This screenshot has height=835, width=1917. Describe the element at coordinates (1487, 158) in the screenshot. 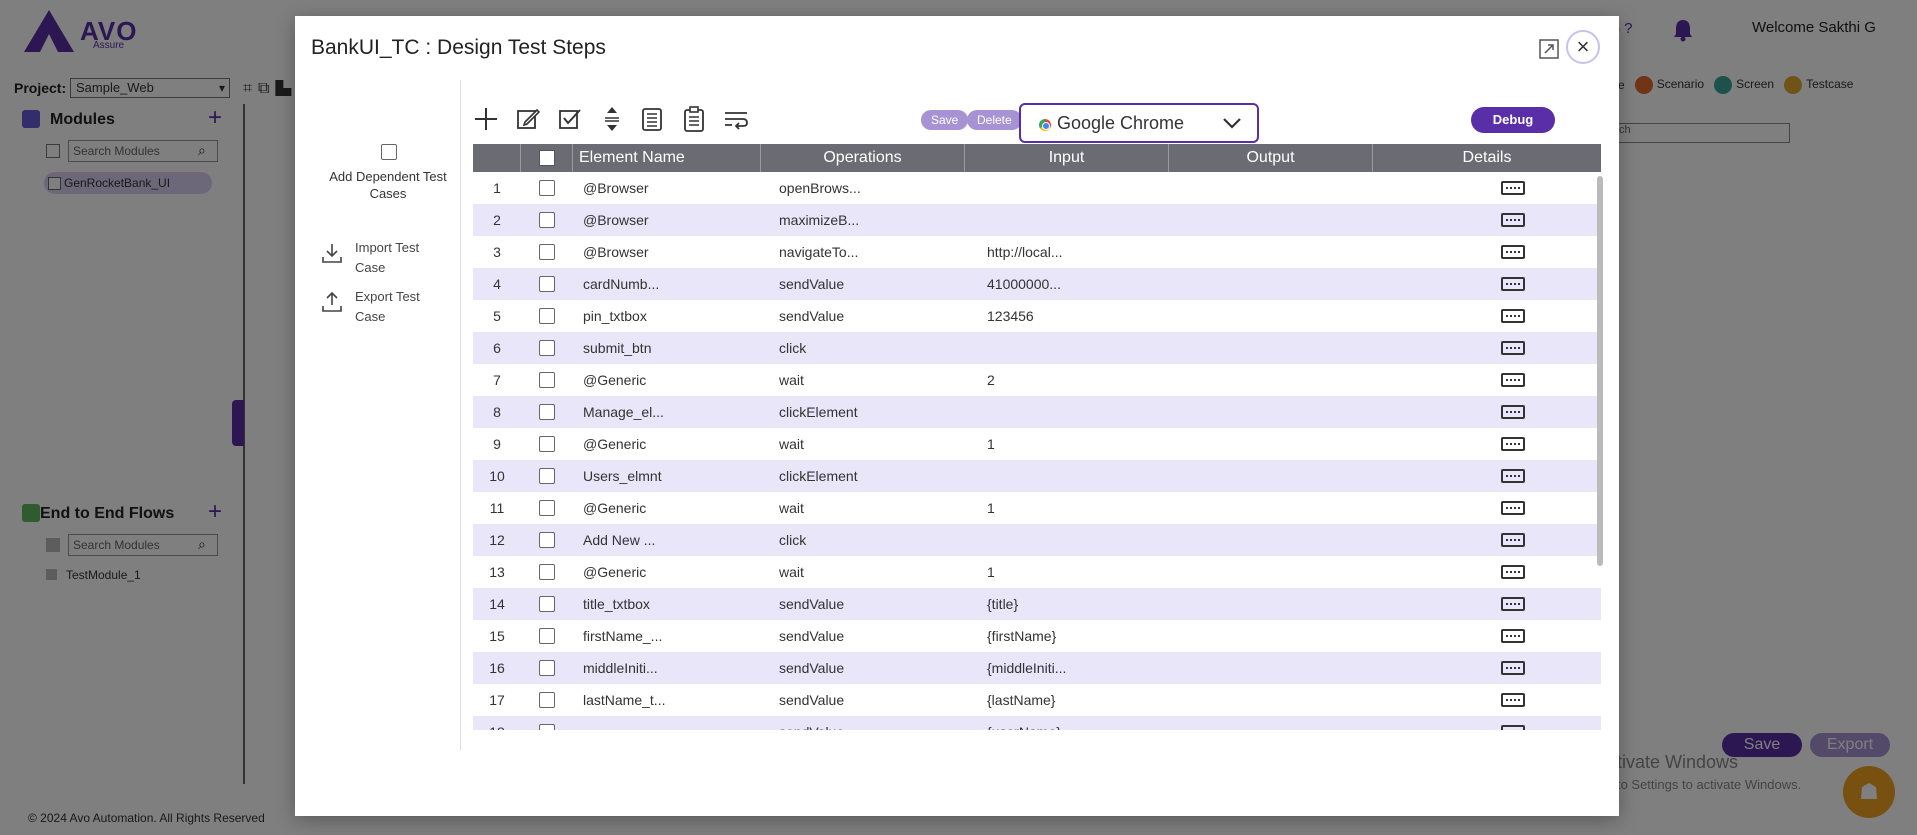

I see `header-details: Details` at that location.